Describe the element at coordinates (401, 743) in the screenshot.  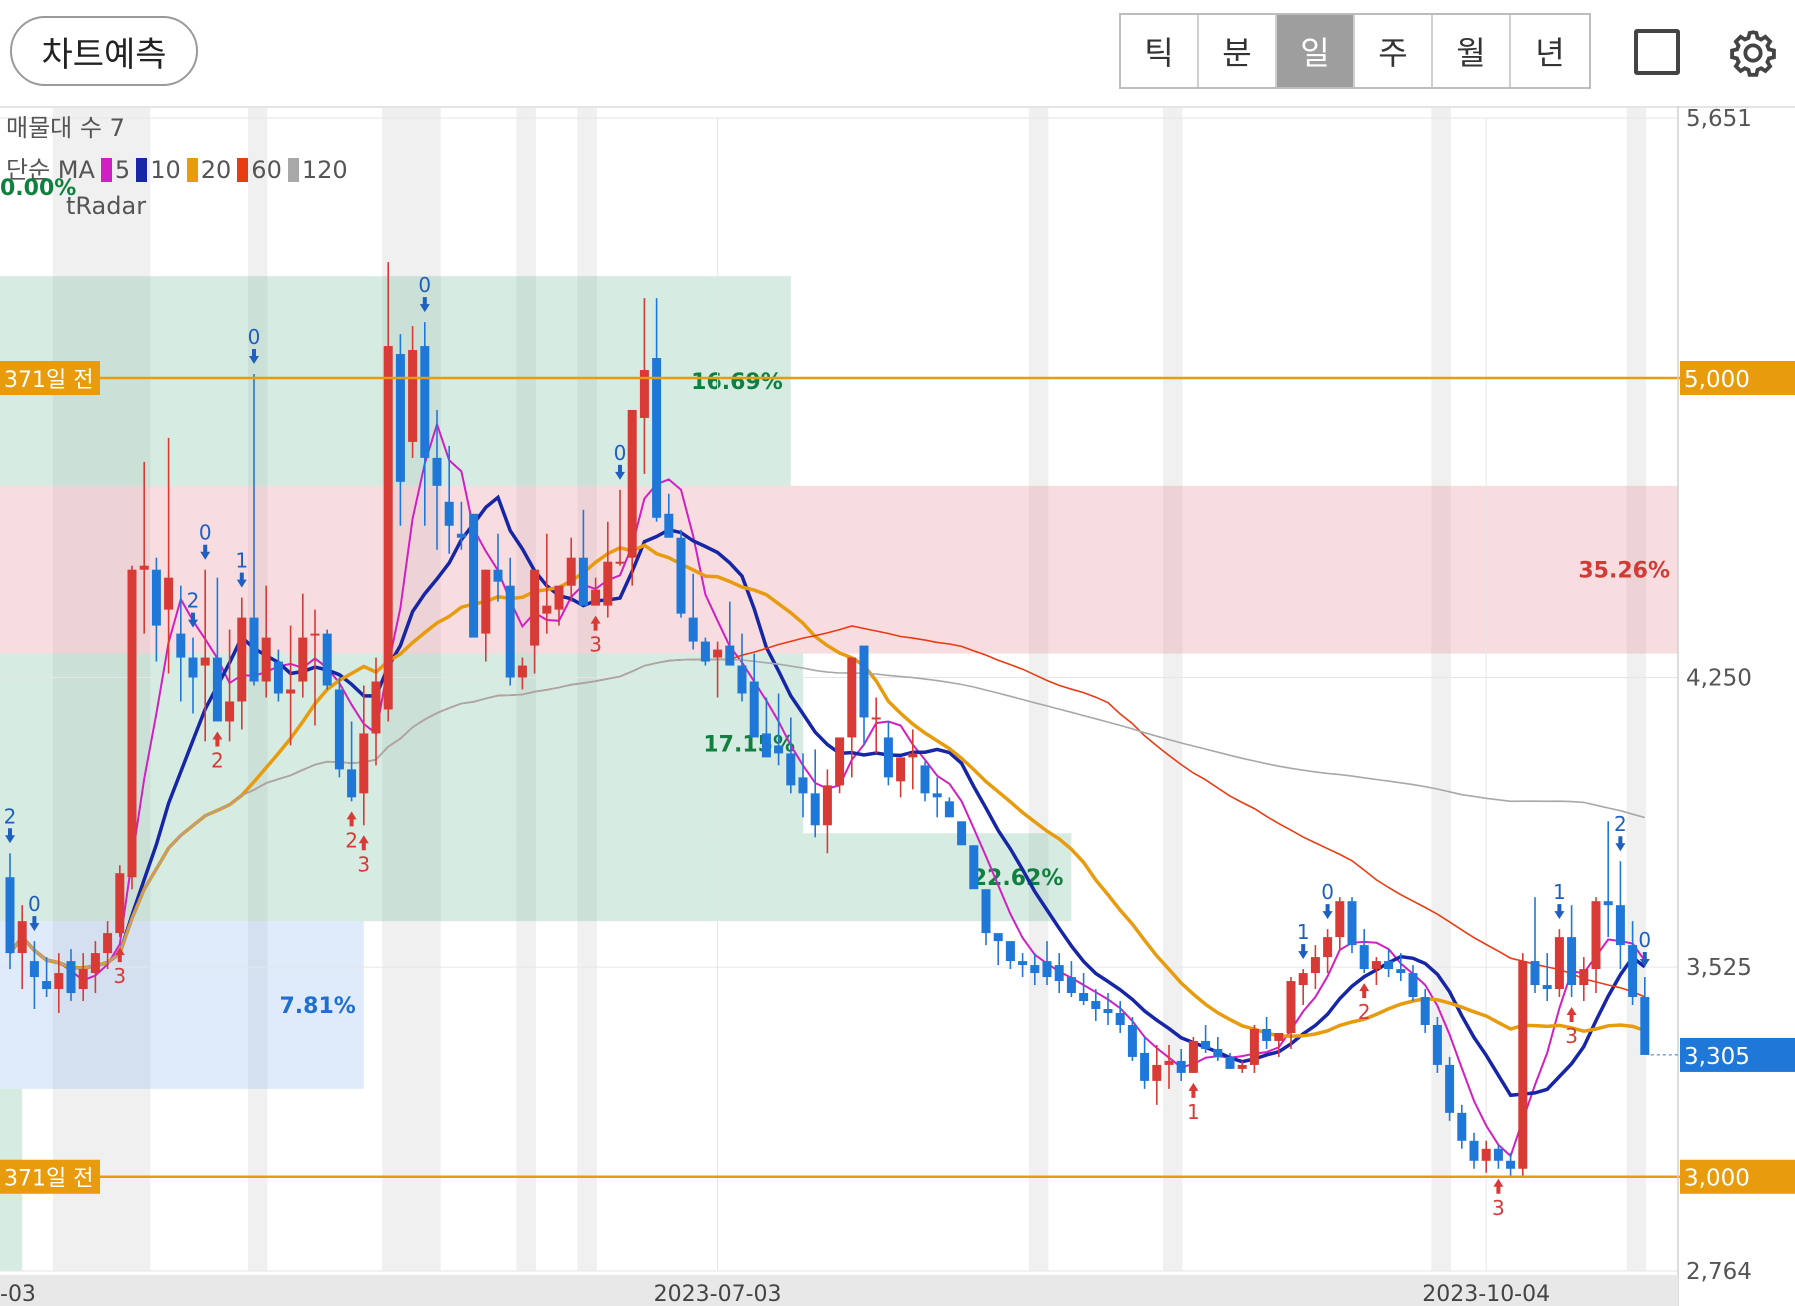
I see `volume-profile-zone` at that location.